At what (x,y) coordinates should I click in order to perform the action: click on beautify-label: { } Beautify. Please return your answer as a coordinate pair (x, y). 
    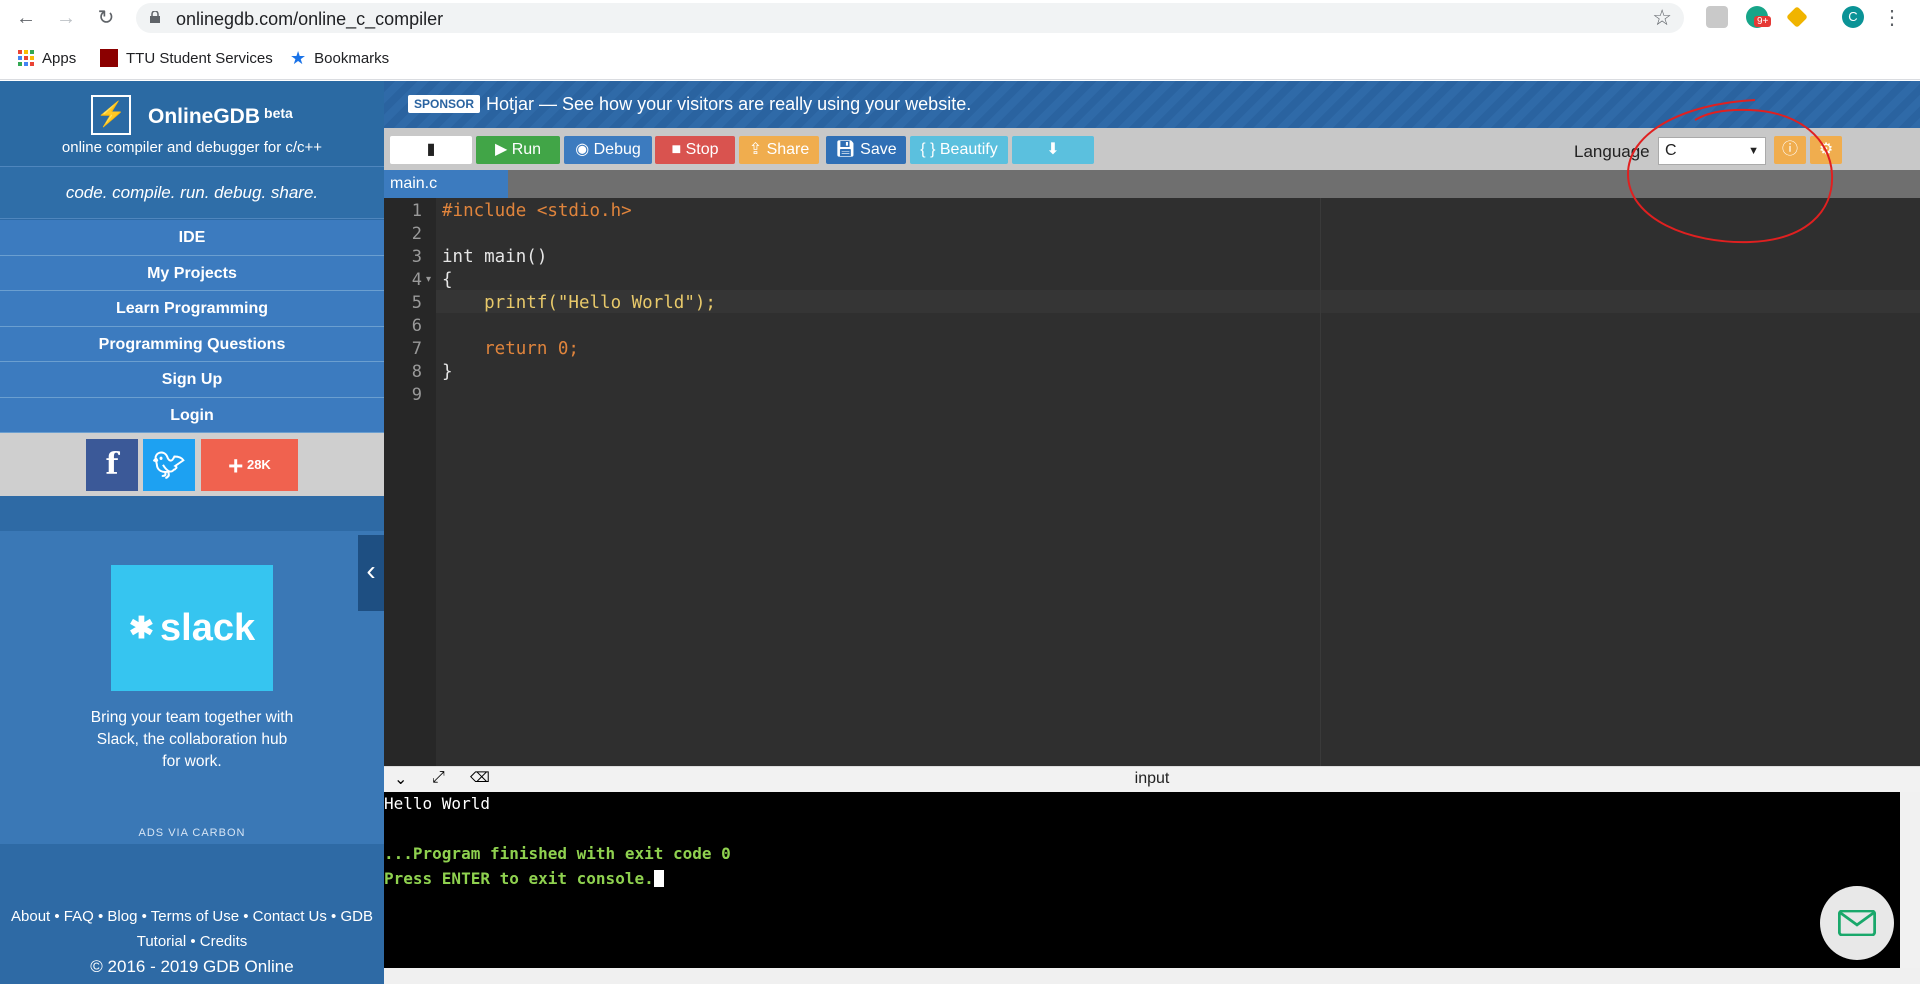
    Looking at the image, I should click on (959, 149).